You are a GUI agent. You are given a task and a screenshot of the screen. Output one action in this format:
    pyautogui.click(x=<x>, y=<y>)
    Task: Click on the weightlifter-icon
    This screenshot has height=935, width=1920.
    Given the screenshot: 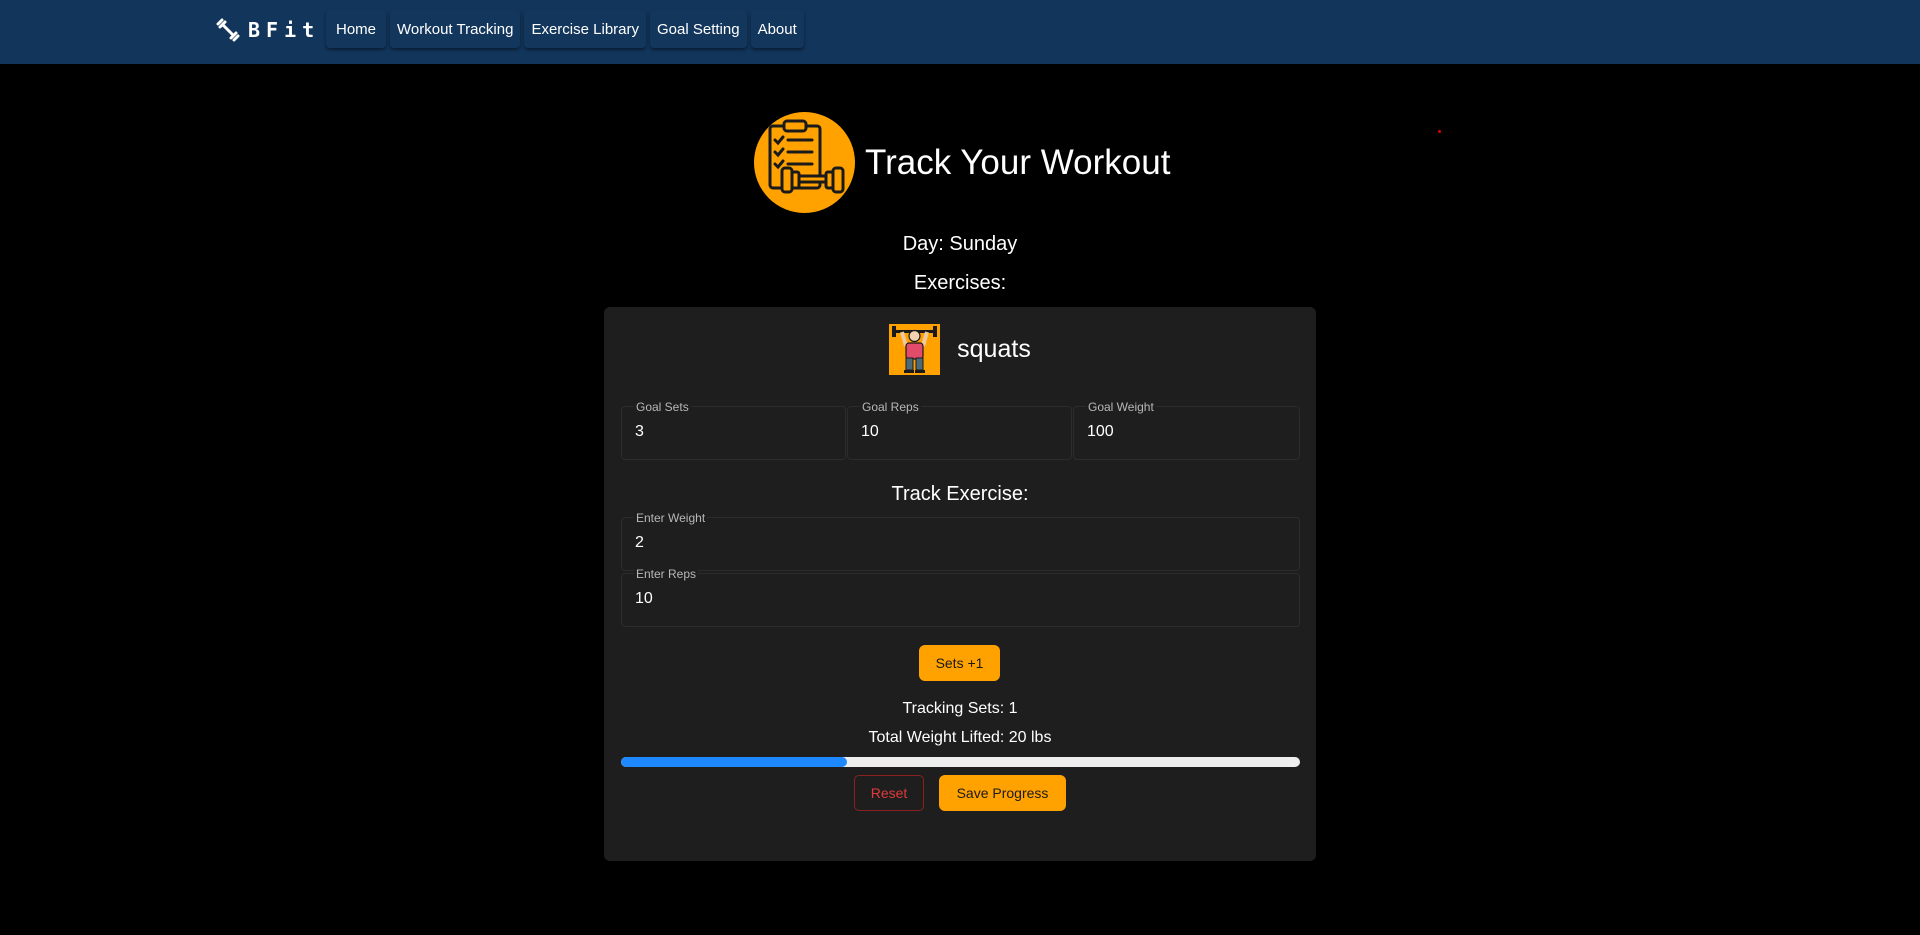 What is the action you would take?
    pyautogui.click(x=915, y=349)
    